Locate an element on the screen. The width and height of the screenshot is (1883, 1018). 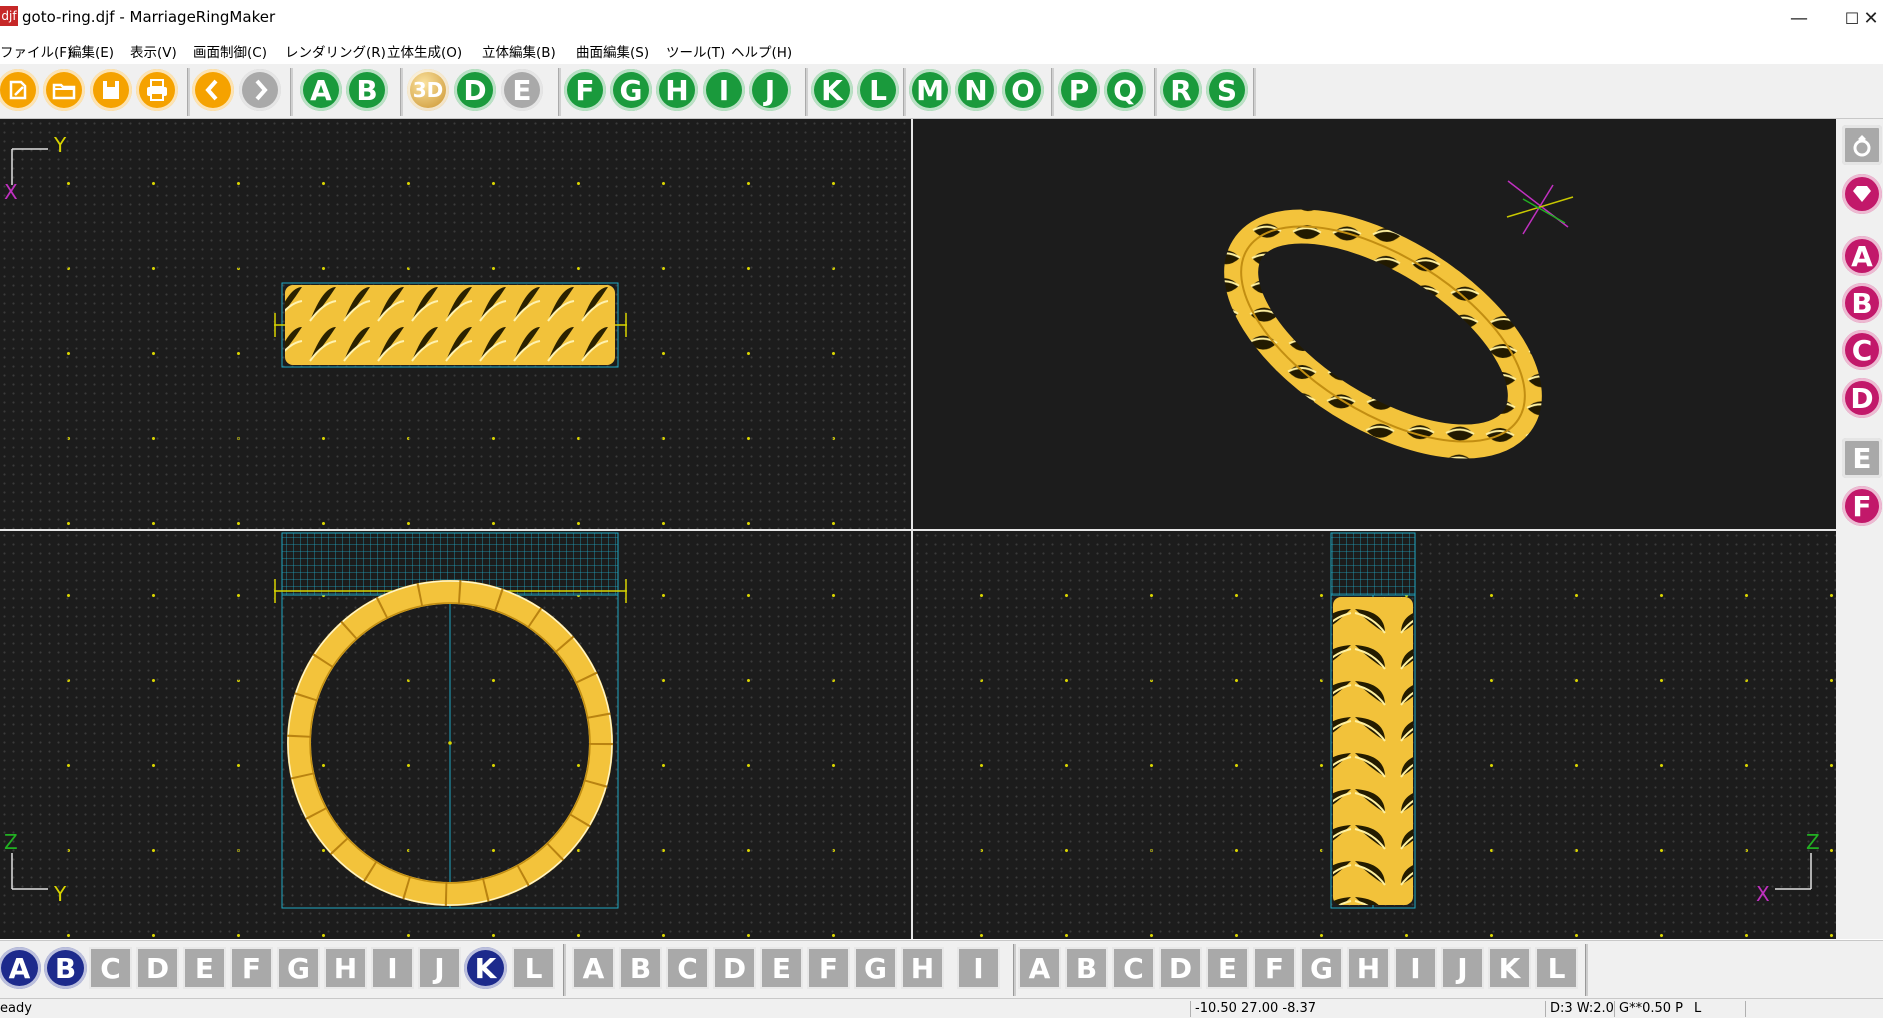
toolbar-button-s: S is located at coordinates (1227, 90).